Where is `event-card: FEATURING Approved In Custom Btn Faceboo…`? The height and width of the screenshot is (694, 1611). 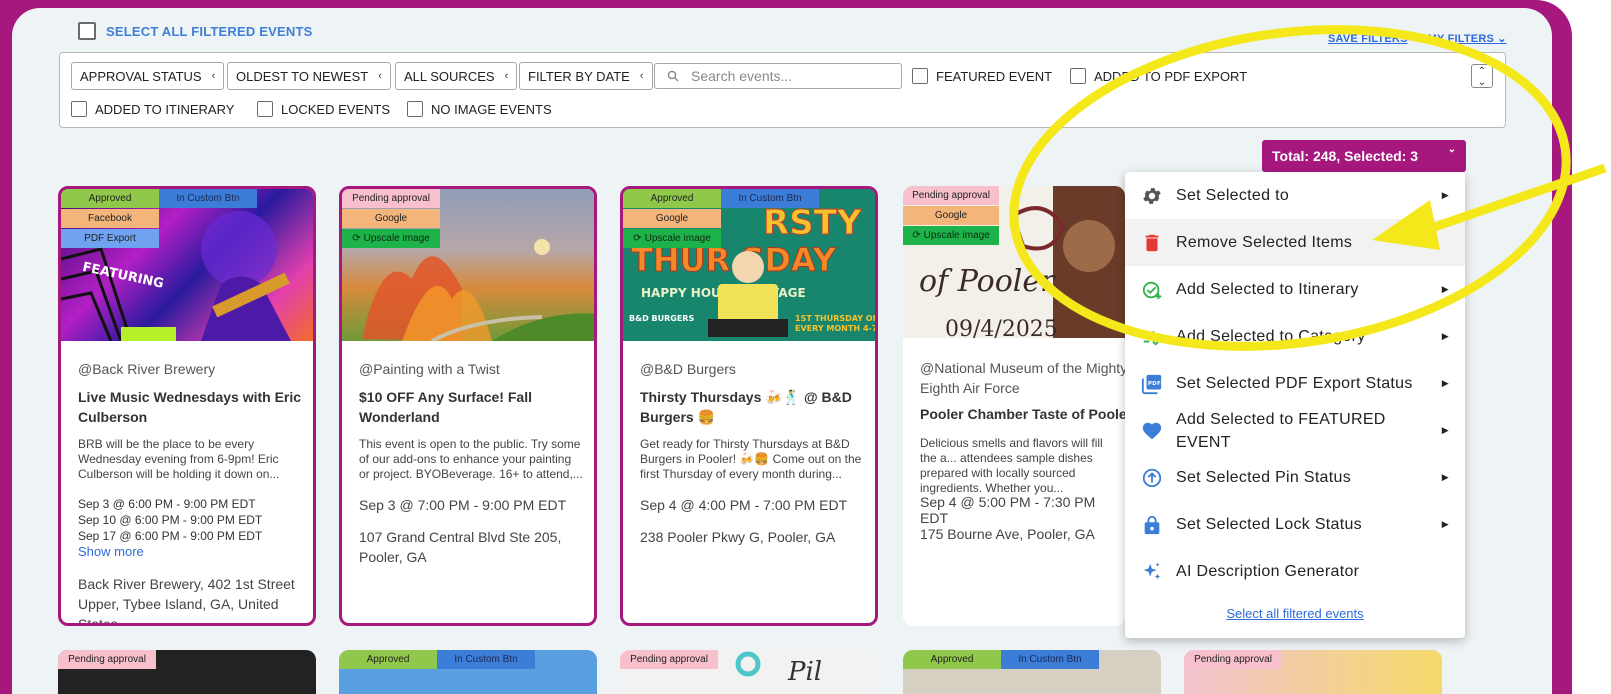 event-card: FEATURING Approved In Custom Btn Faceboo… is located at coordinates (187, 406).